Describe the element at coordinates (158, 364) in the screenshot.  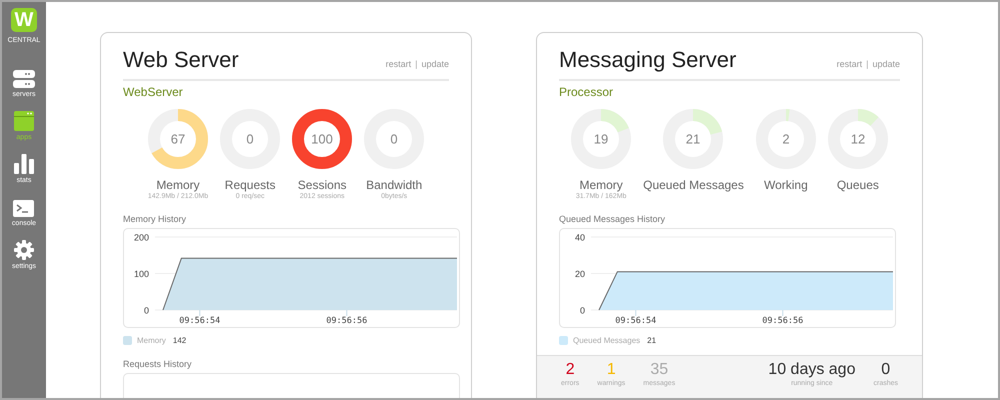
I see `chart-title: Requests History` at that location.